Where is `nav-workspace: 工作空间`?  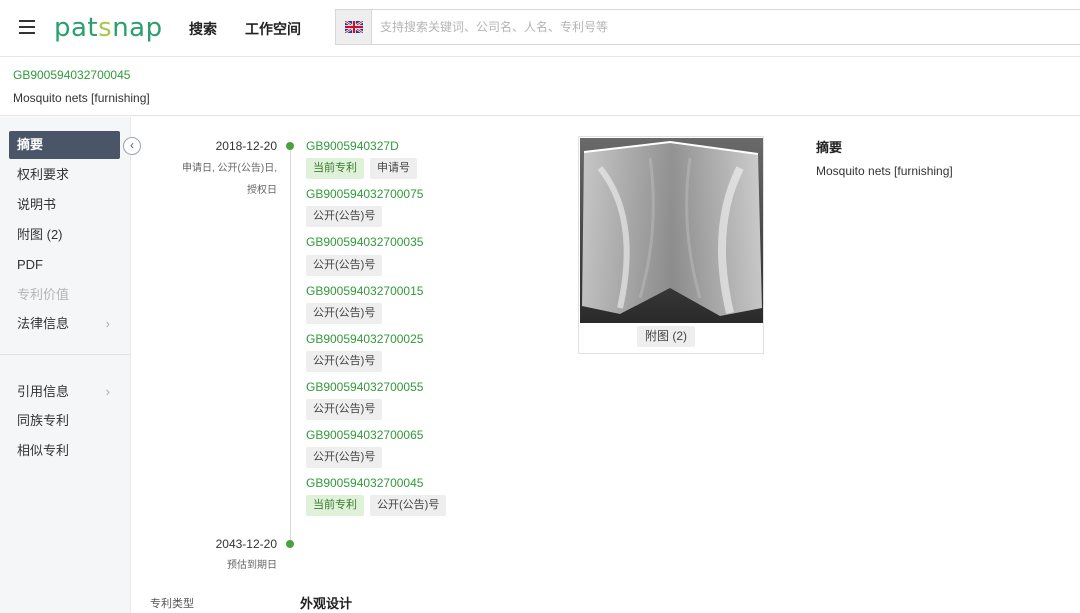
nav-workspace: 工作空间 is located at coordinates (273, 29).